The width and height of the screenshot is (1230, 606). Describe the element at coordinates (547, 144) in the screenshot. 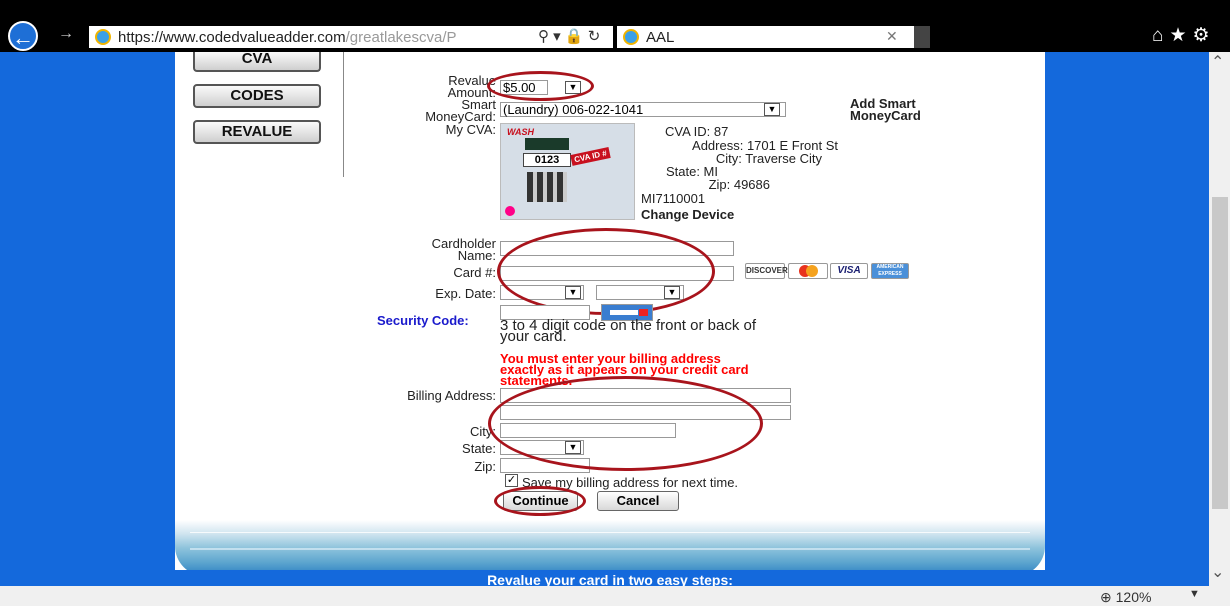

I see `kiosk-screen` at that location.